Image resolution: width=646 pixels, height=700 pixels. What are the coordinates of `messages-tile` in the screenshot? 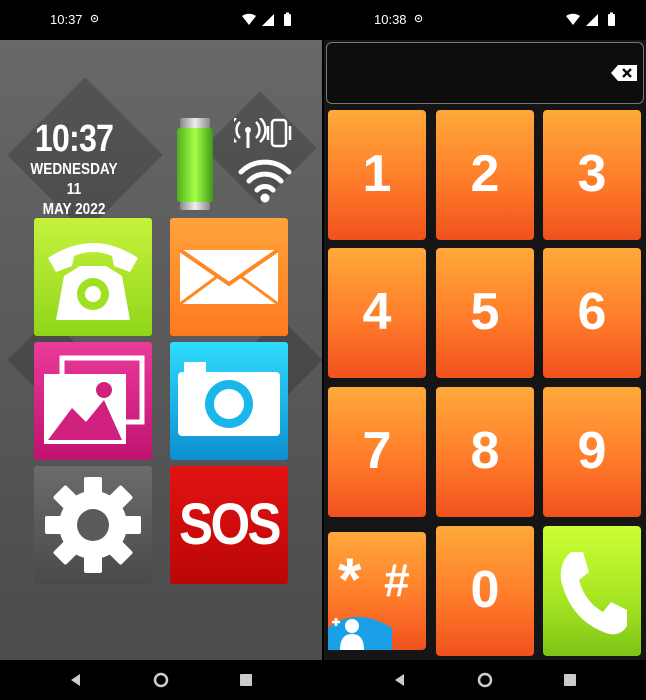 It's located at (229, 277).